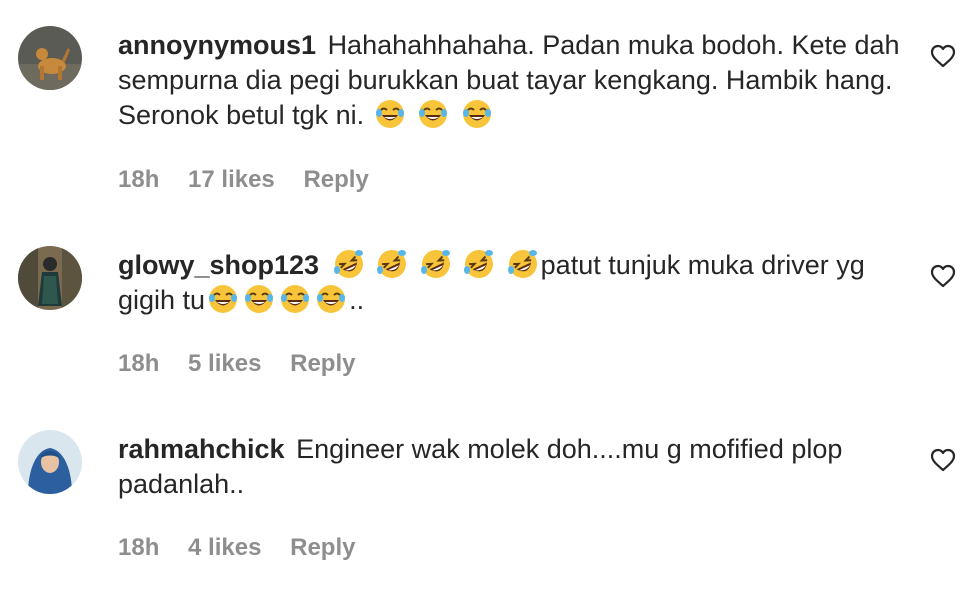 The width and height of the screenshot is (978, 602). Describe the element at coordinates (218, 265) in the screenshot. I see `comment-username: glowy_shop123` at that location.